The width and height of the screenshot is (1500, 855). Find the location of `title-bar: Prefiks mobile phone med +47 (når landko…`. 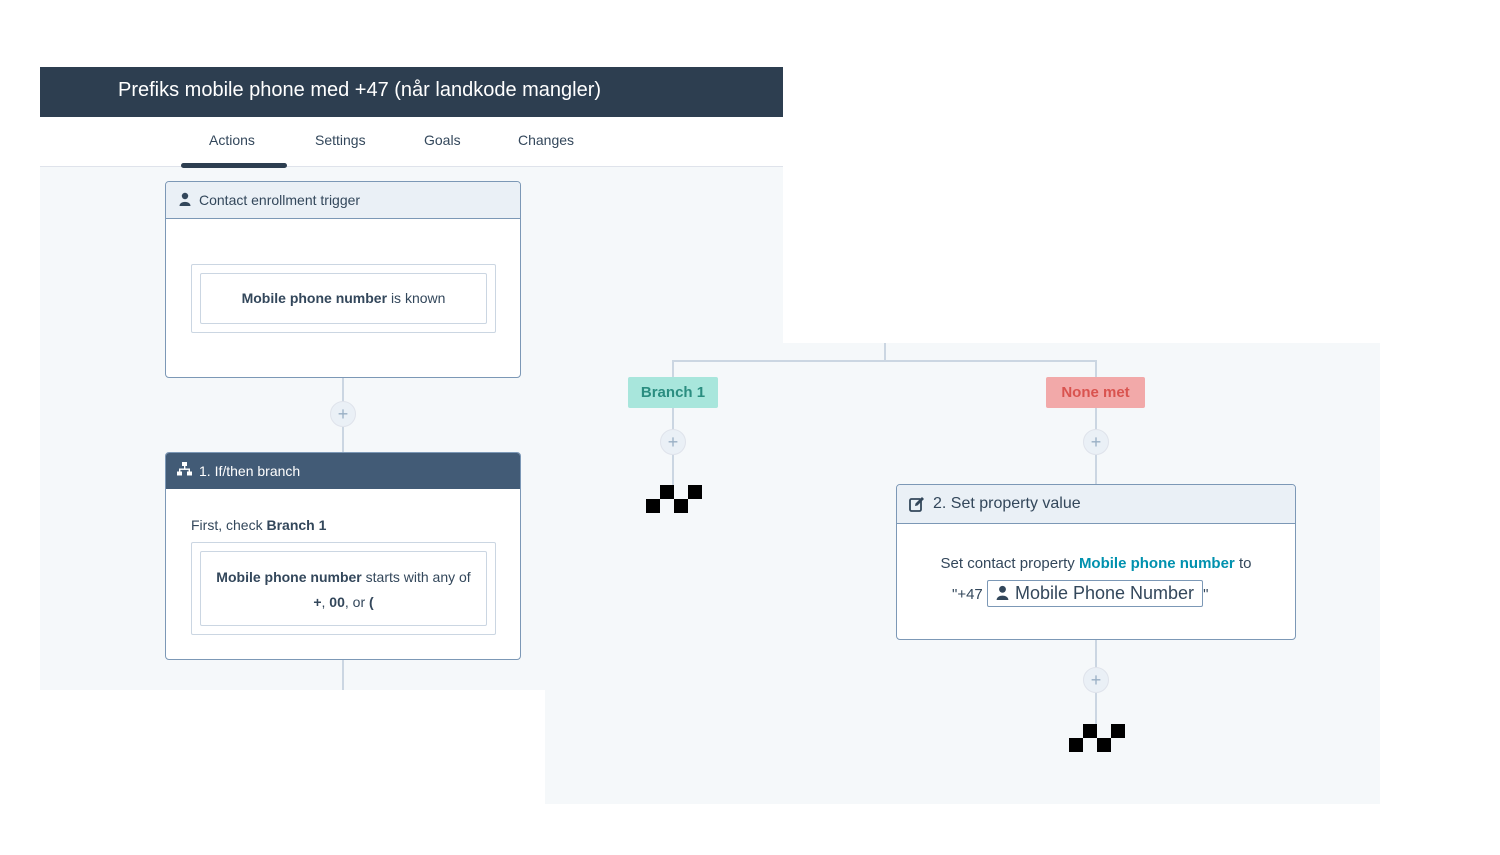

title-bar: Prefiks mobile phone med +47 (når landko… is located at coordinates (411, 92).